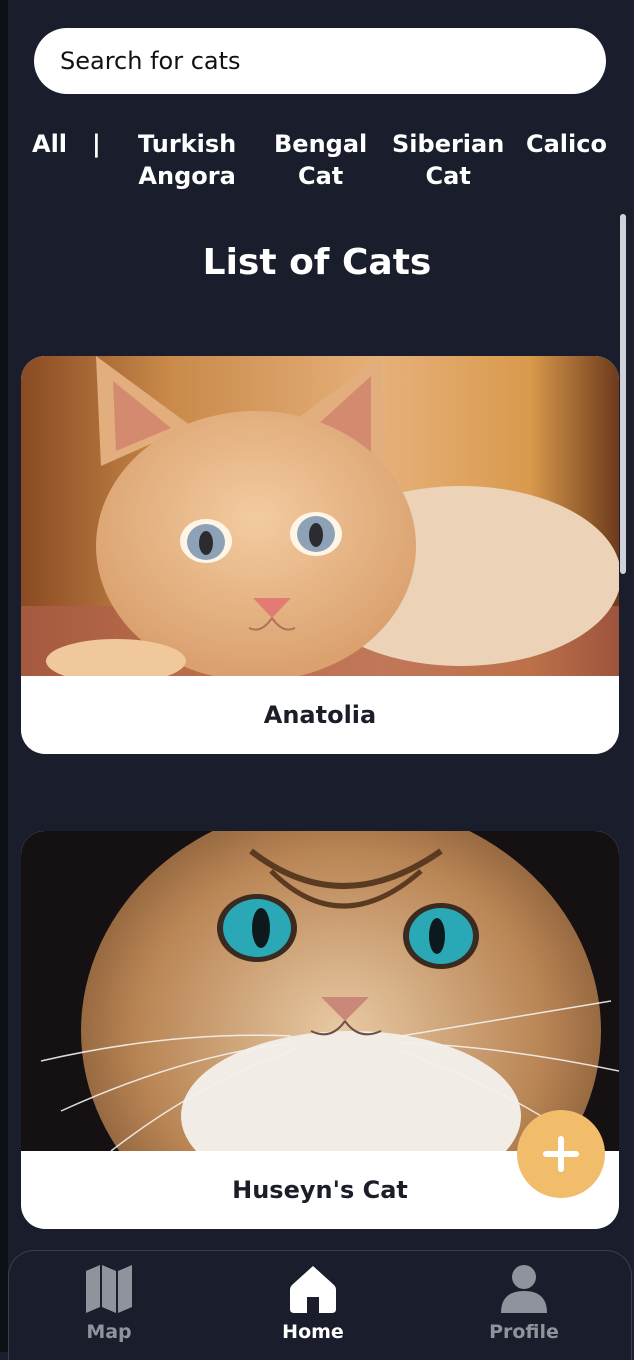  Describe the element at coordinates (320, 715) in the screenshot. I see `cat-name: Anatolia` at that location.